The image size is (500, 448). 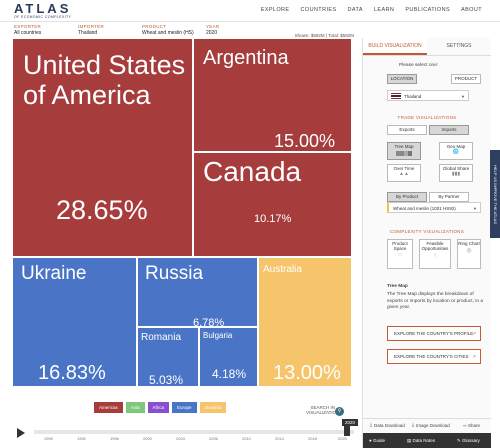 What do you see at coordinates (168, 33) in the screenshot?
I see `product-value: Wheat and meslin (HS)` at bounding box center [168, 33].